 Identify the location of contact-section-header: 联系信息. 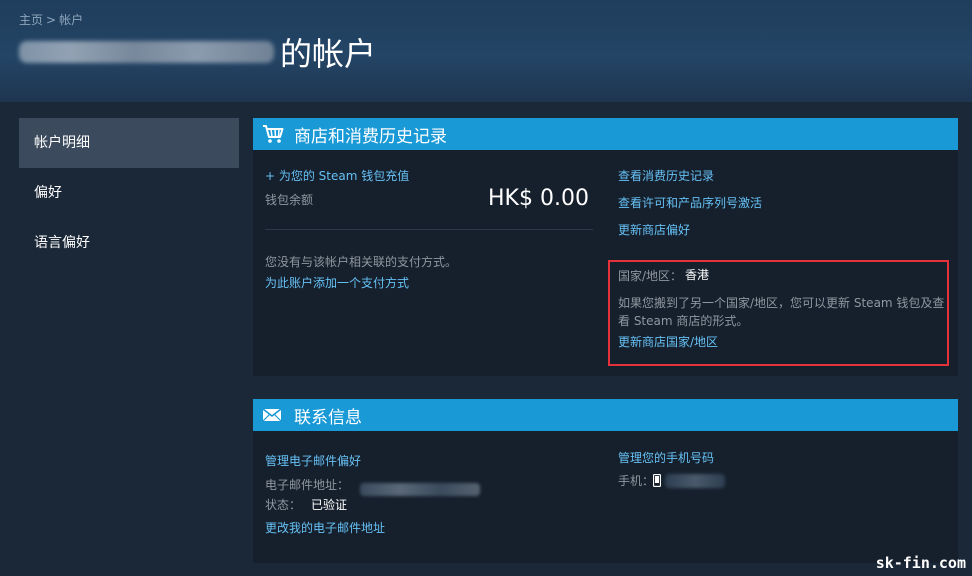
(605, 415).